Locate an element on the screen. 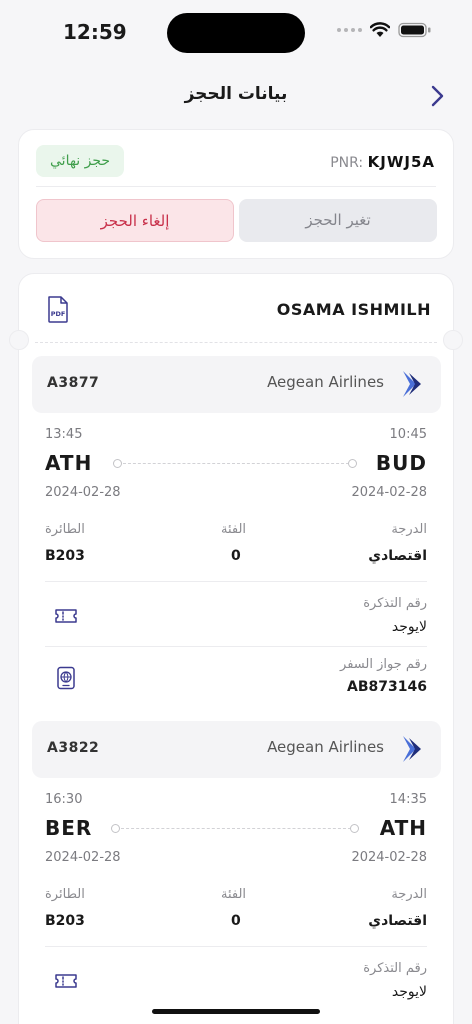 The height and width of the screenshot is (1024, 472). ticket-notch-right is located at coordinates (453, 340).